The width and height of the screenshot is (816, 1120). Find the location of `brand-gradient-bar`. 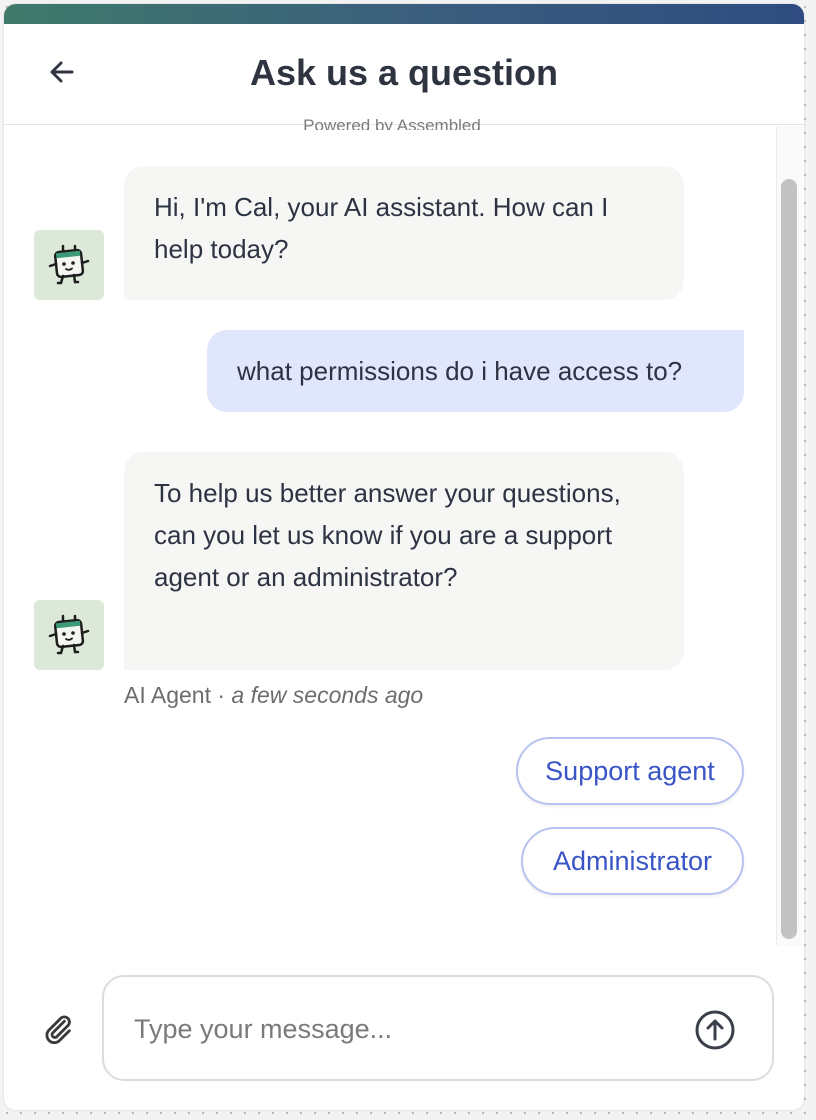

brand-gradient-bar is located at coordinates (404, 14).